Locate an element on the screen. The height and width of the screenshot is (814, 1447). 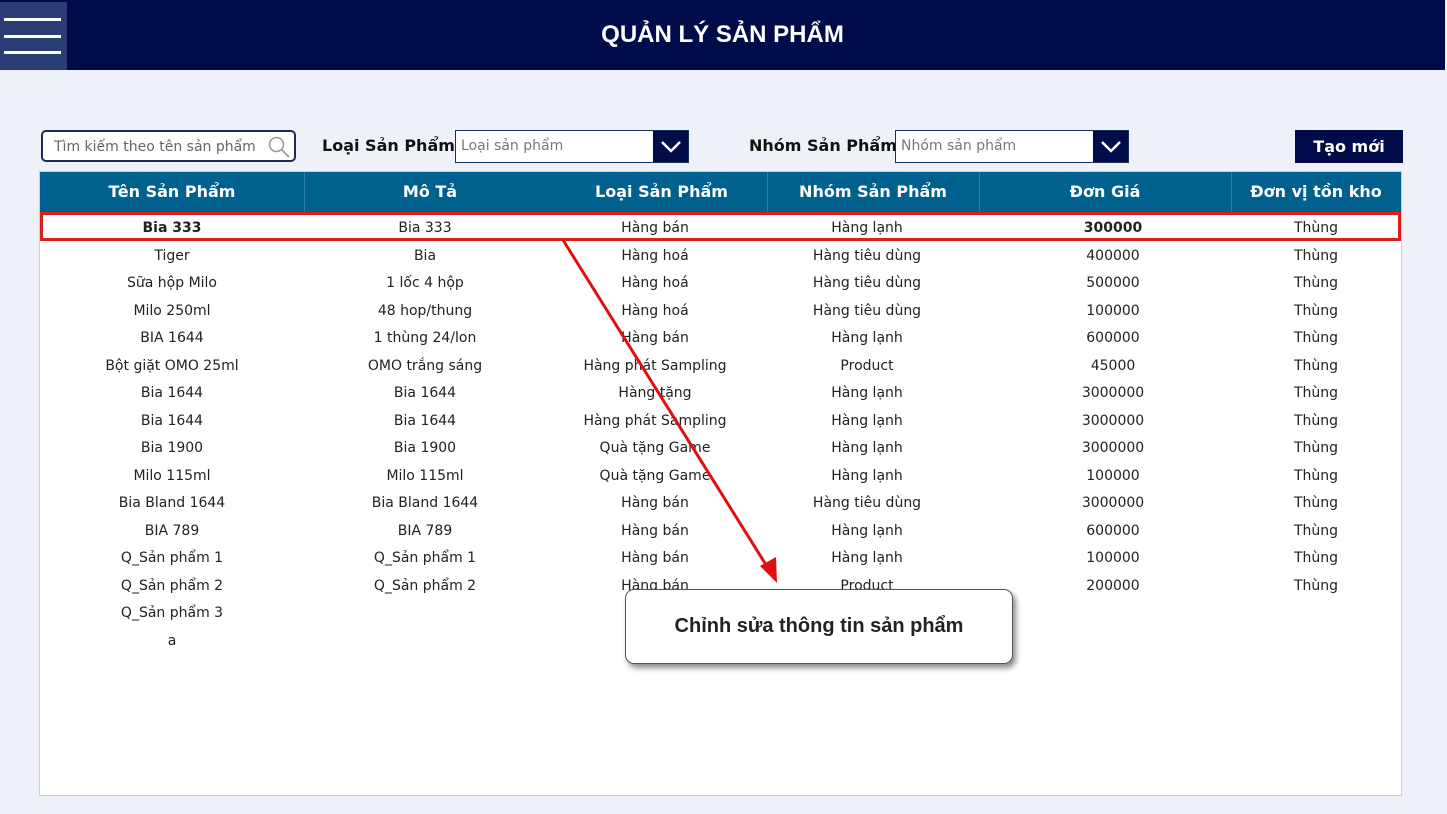
cell-description: Bia Bland 1644 is located at coordinates (425, 503).